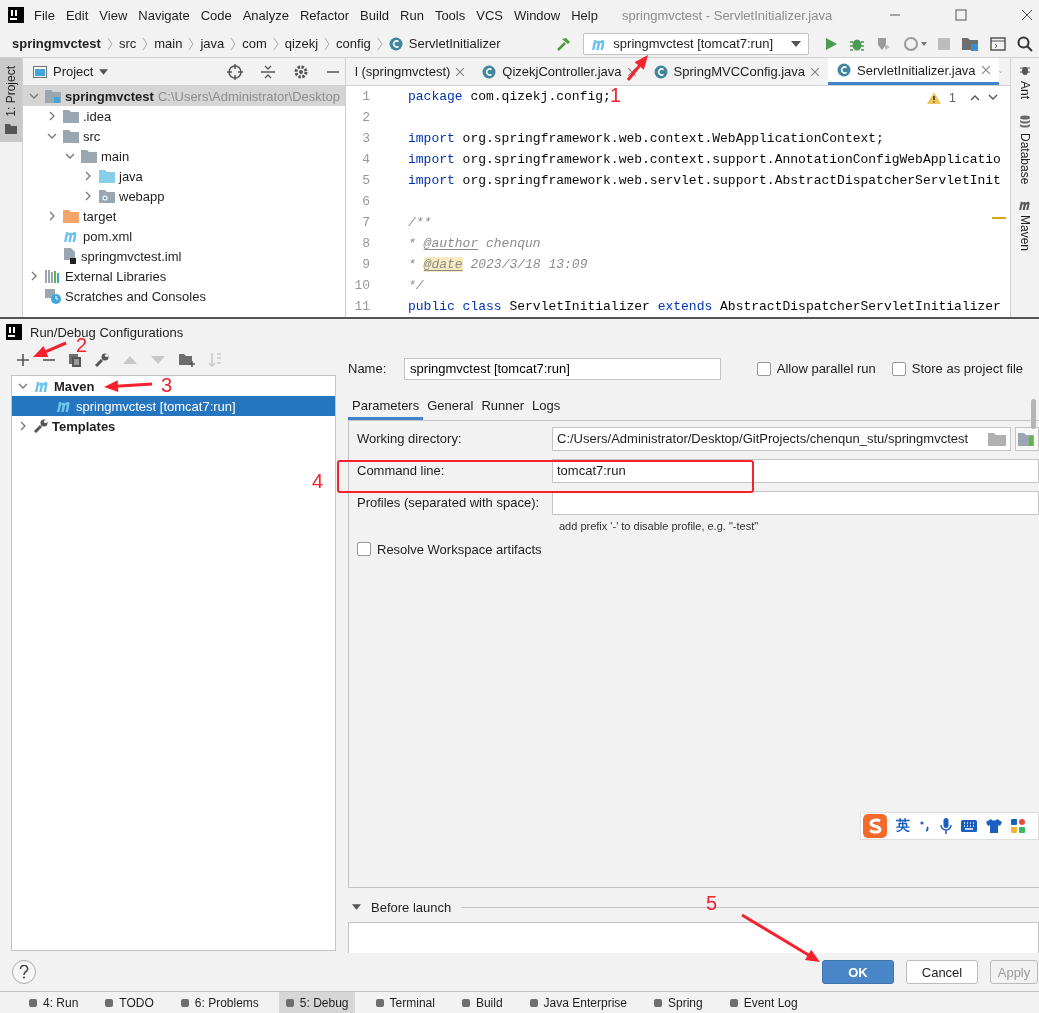 The height and width of the screenshot is (1013, 1039). Describe the element at coordinates (915, 43) in the screenshot. I see `gauge-icon` at that location.